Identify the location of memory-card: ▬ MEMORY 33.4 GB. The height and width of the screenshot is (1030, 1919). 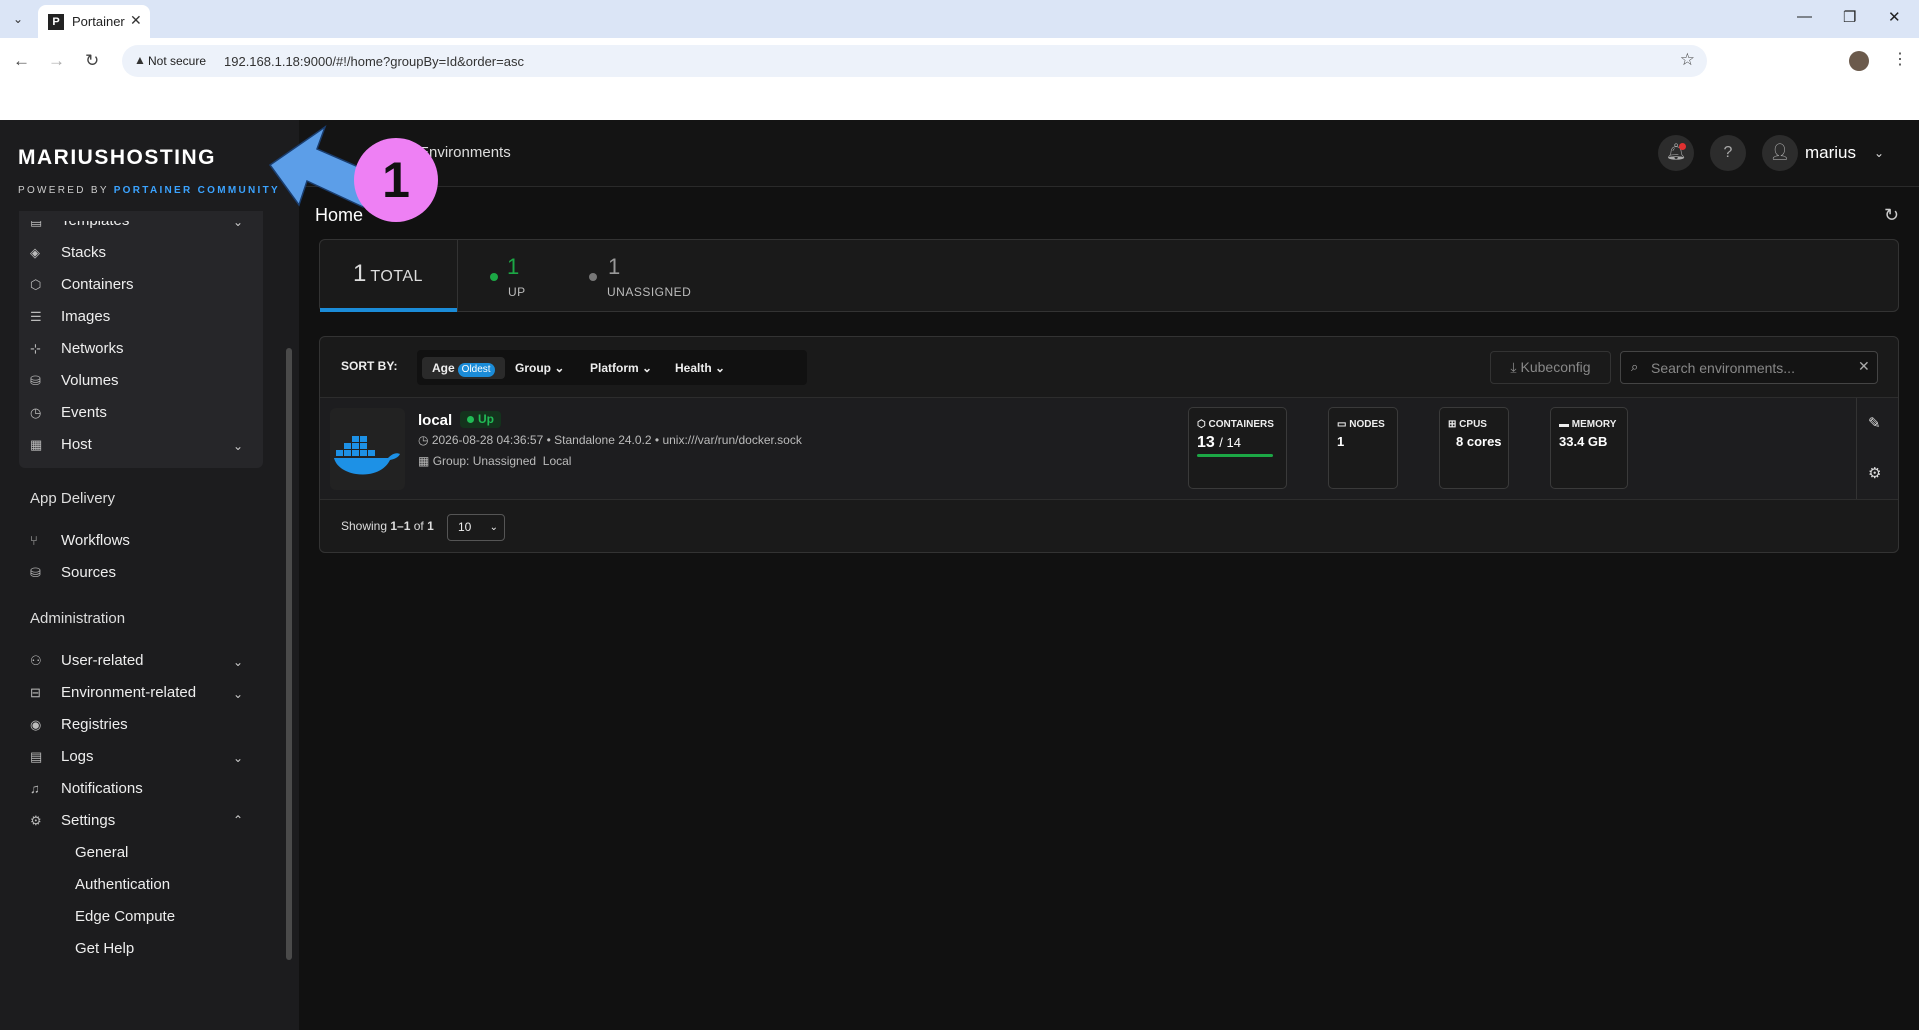
(1589, 448).